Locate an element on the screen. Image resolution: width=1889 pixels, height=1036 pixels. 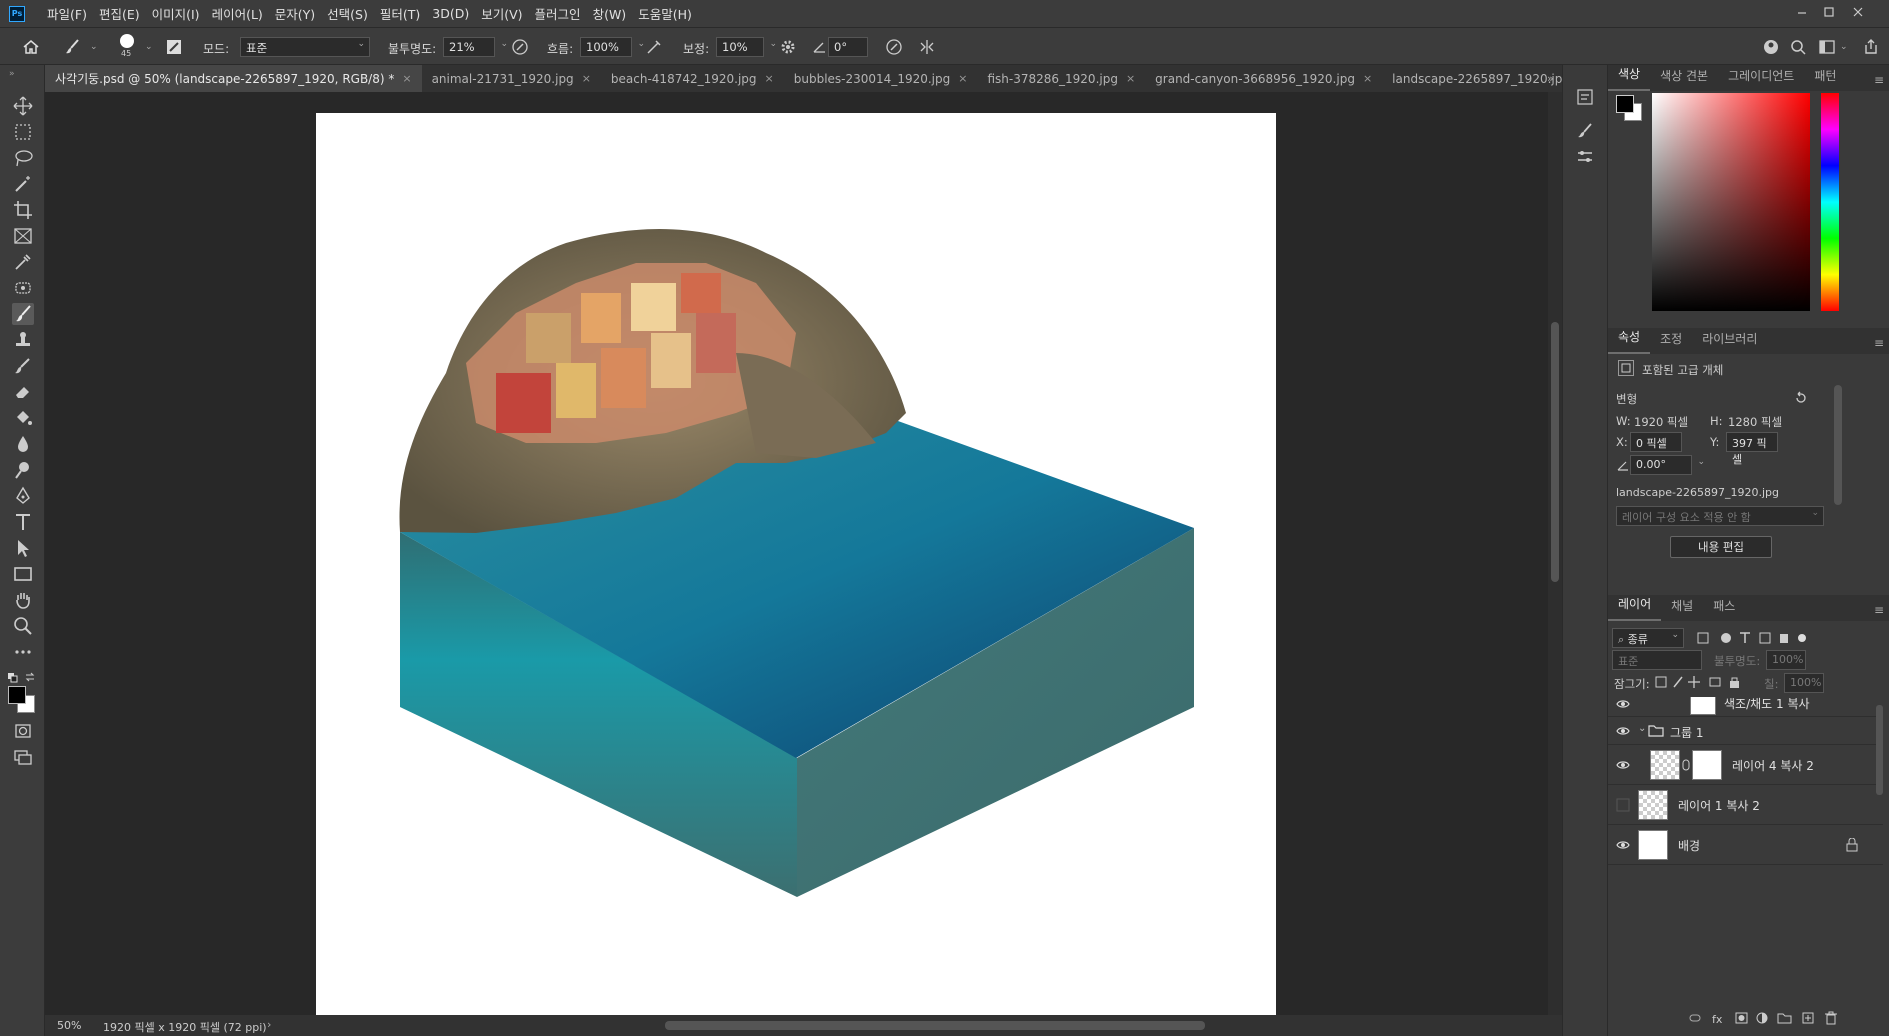
layer-row: 색조/채도 1 복사 is located at coordinates (1745, 707).